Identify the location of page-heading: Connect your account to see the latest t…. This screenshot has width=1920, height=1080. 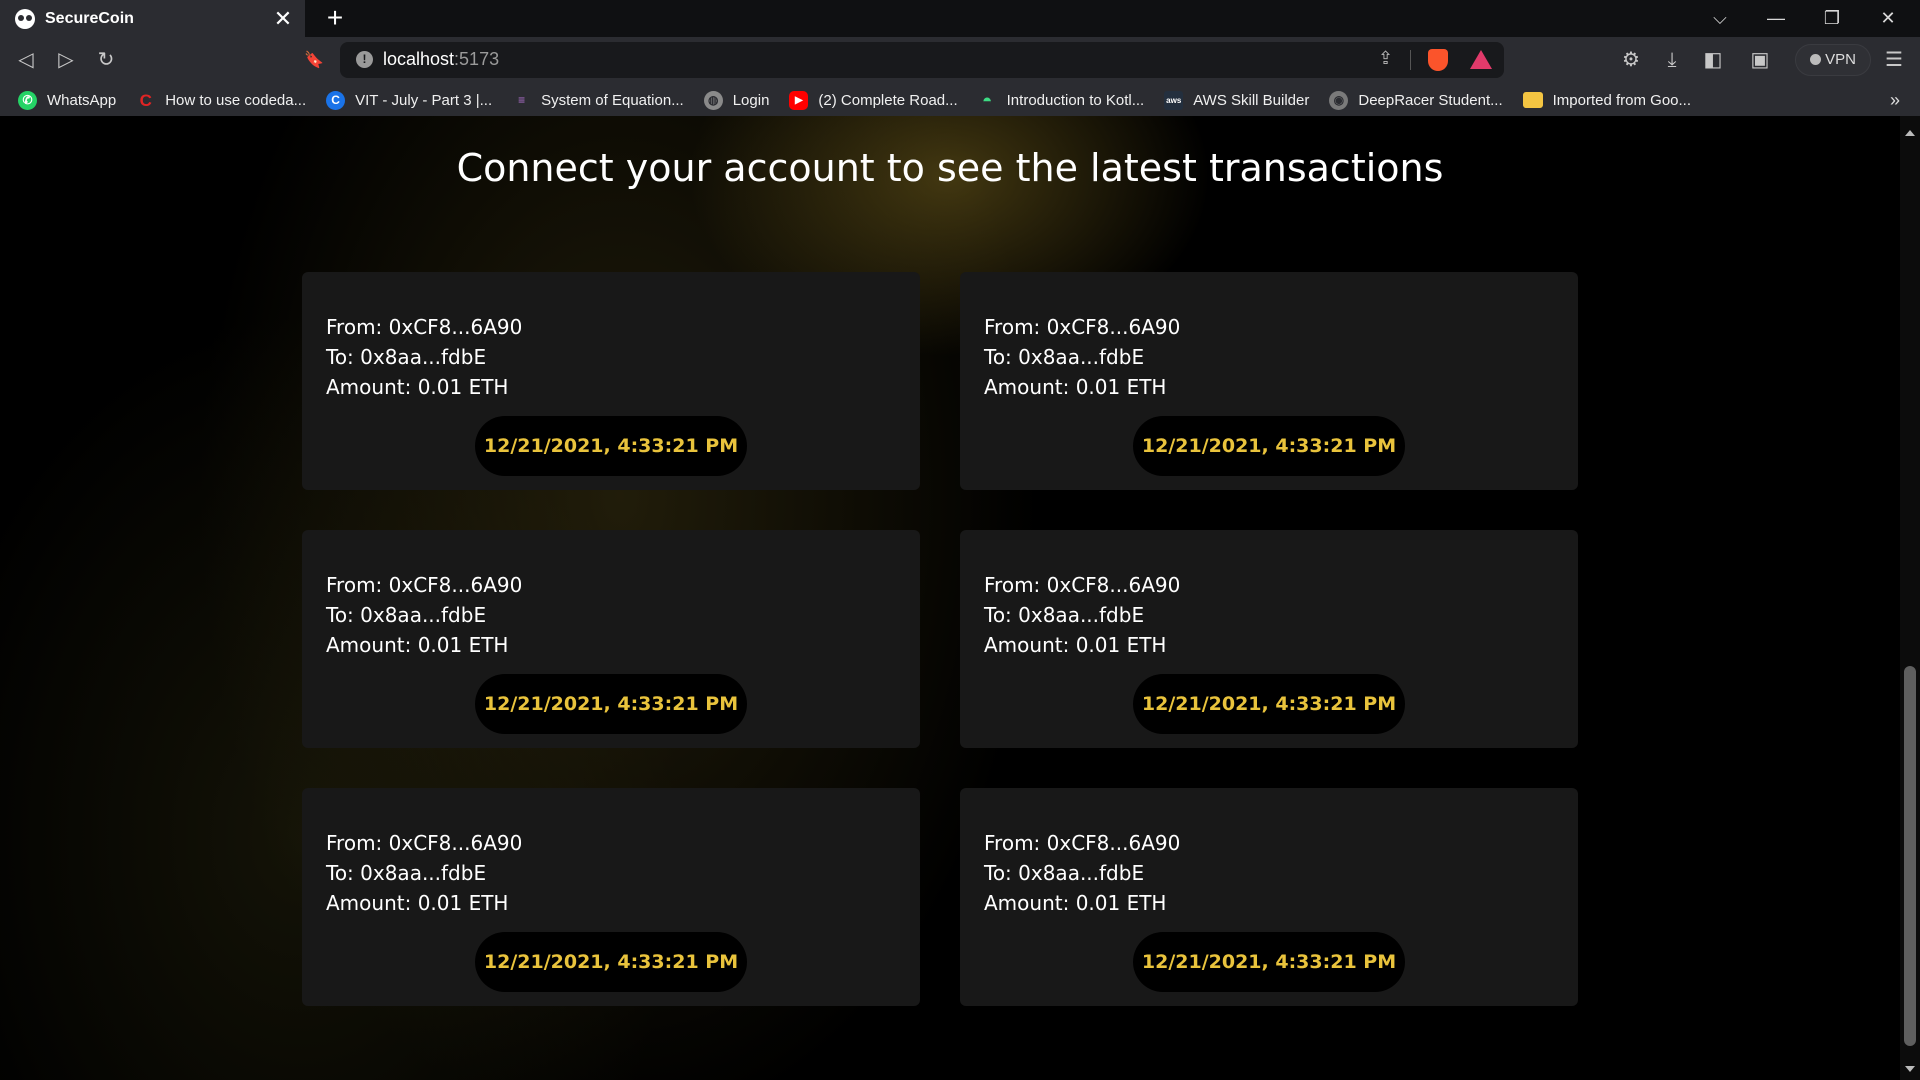
(950, 168).